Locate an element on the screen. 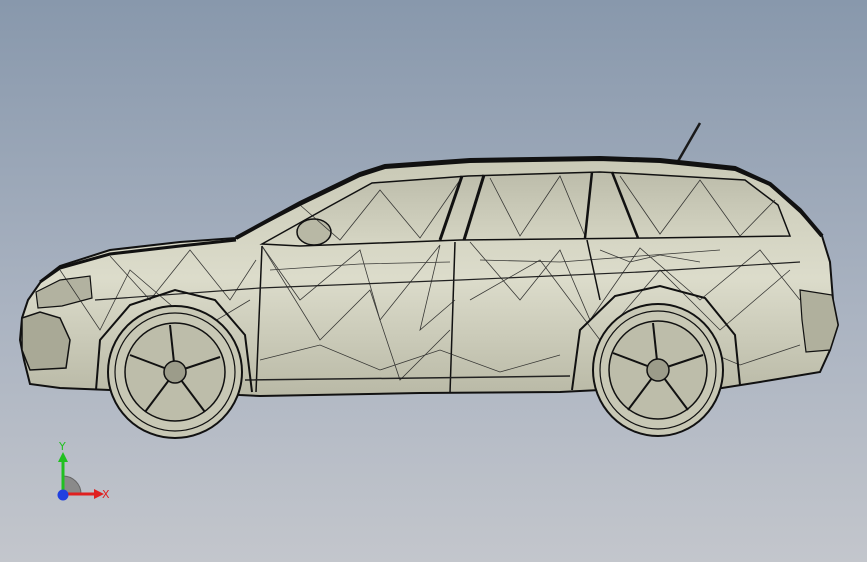  coordinate-triad: Y X is located at coordinates (80, 476).